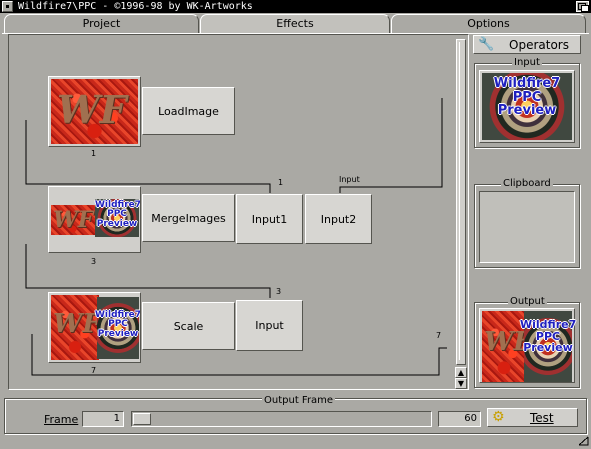 This screenshot has height=449, width=591. I want to click on wf-logo: WF, so click(92, 109).